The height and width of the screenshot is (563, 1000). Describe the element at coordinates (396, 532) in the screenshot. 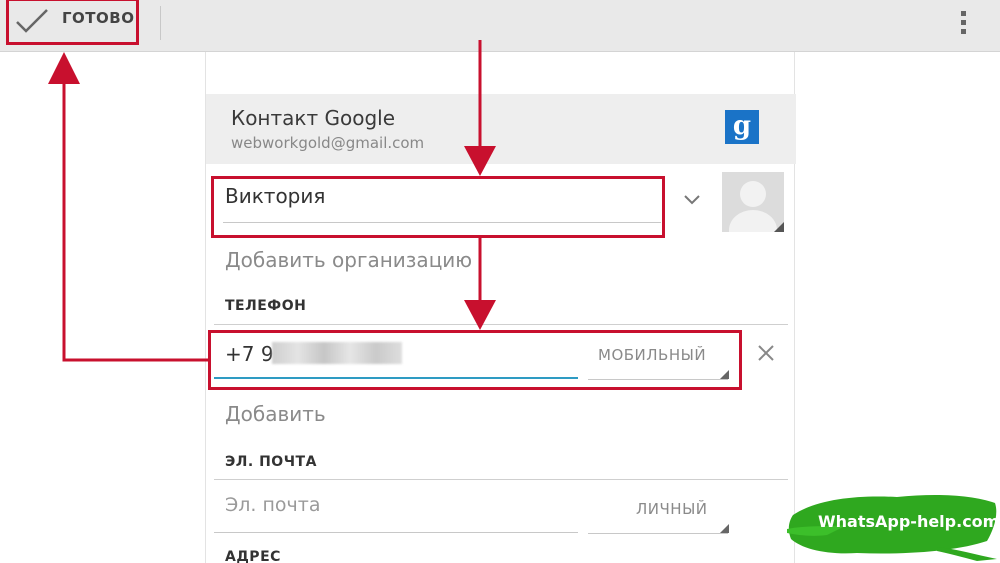

I see `email-input-underline` at that location.